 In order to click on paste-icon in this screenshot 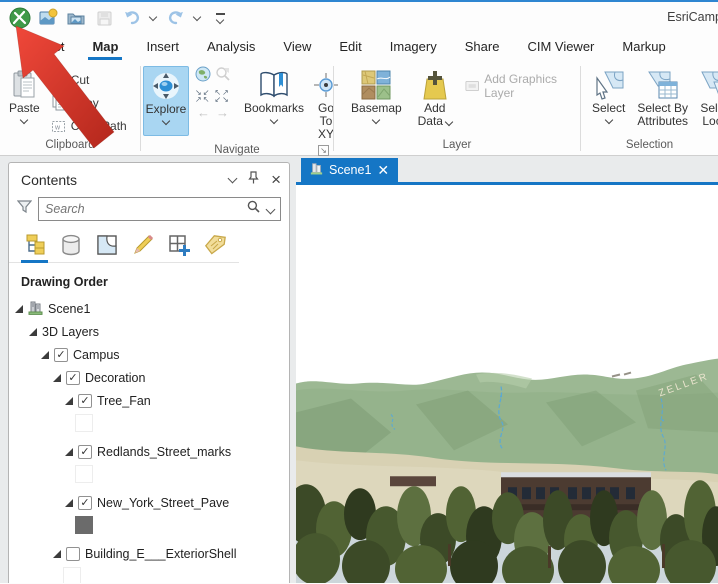, I will do `click(24, 85)`.